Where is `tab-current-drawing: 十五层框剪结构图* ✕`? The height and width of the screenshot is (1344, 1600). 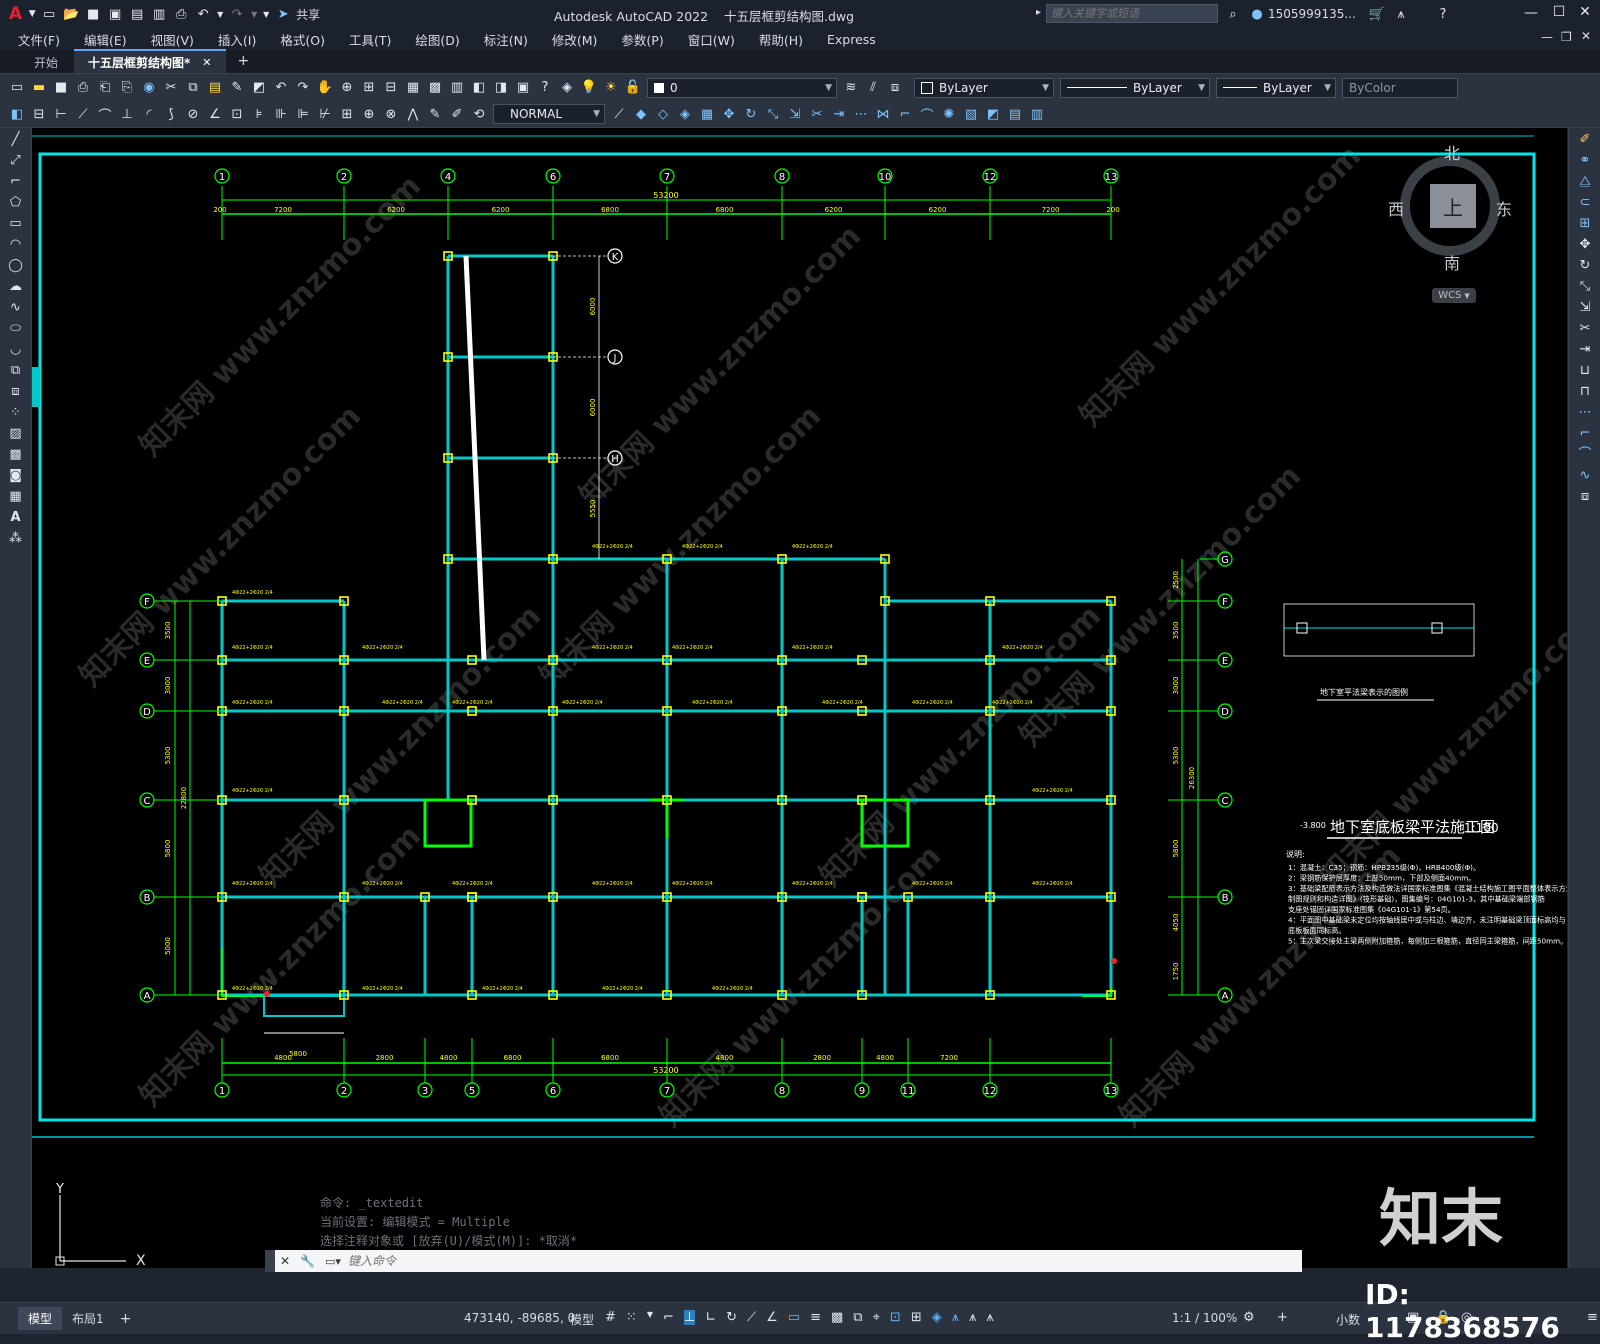 tab-current-drawing: 十五层框剪结构图* ✕ is located at coordinates (150, 61).